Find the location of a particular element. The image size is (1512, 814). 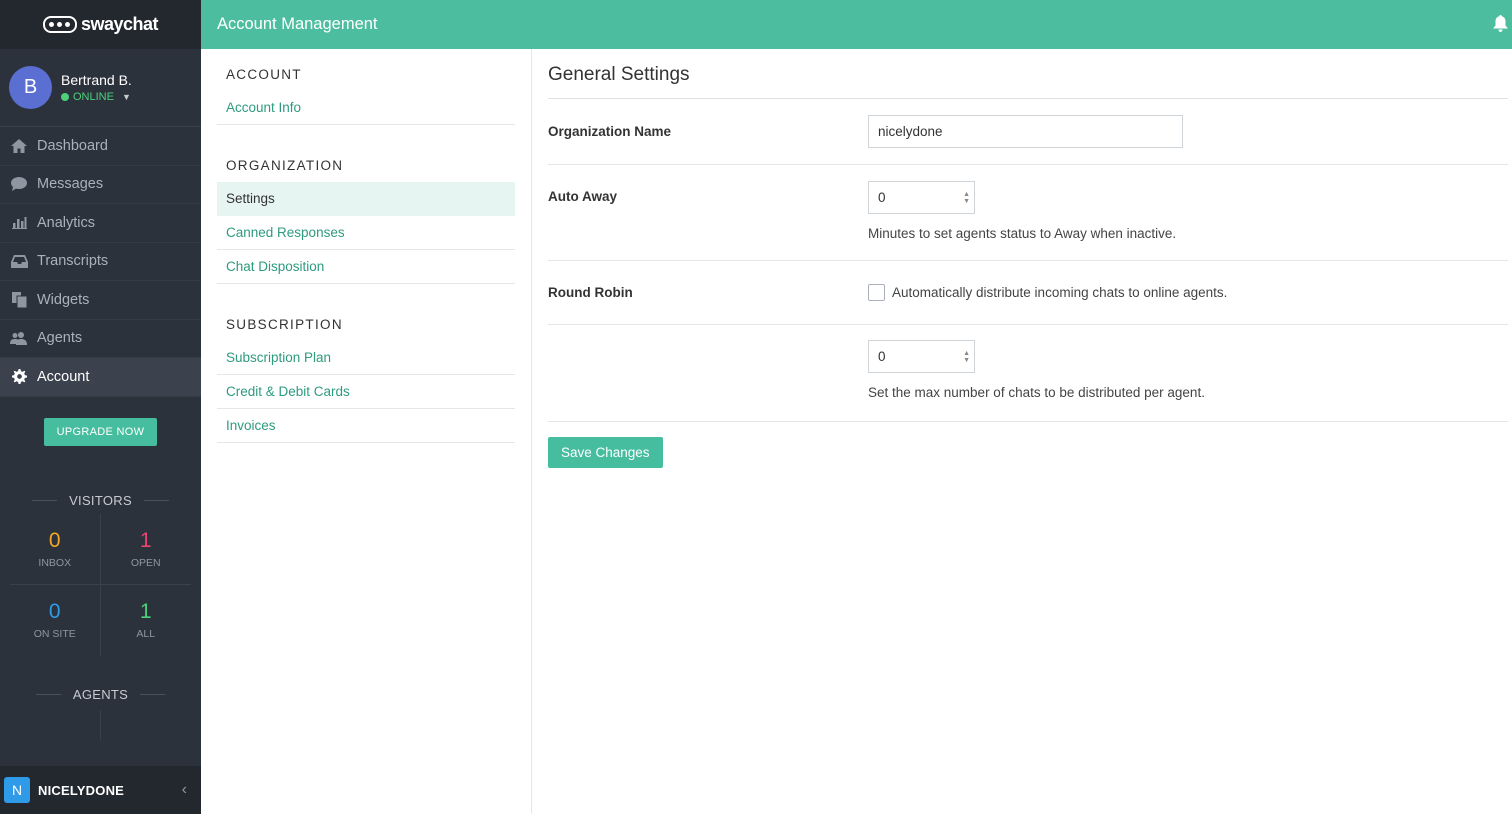

top-bar: Account Management is located at coordinates (856, 24).